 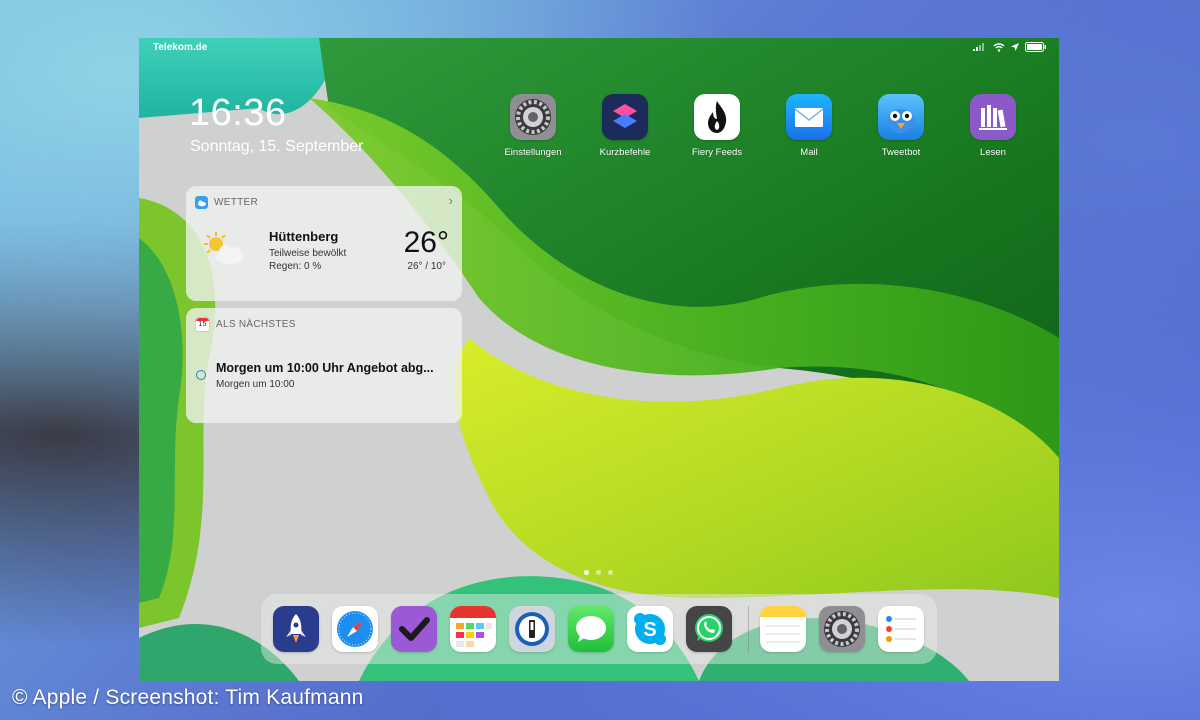 What do you see at coordinates (901, 629) in the screenshot?
I see `reminders-icon` at bounding box center [901, 629].